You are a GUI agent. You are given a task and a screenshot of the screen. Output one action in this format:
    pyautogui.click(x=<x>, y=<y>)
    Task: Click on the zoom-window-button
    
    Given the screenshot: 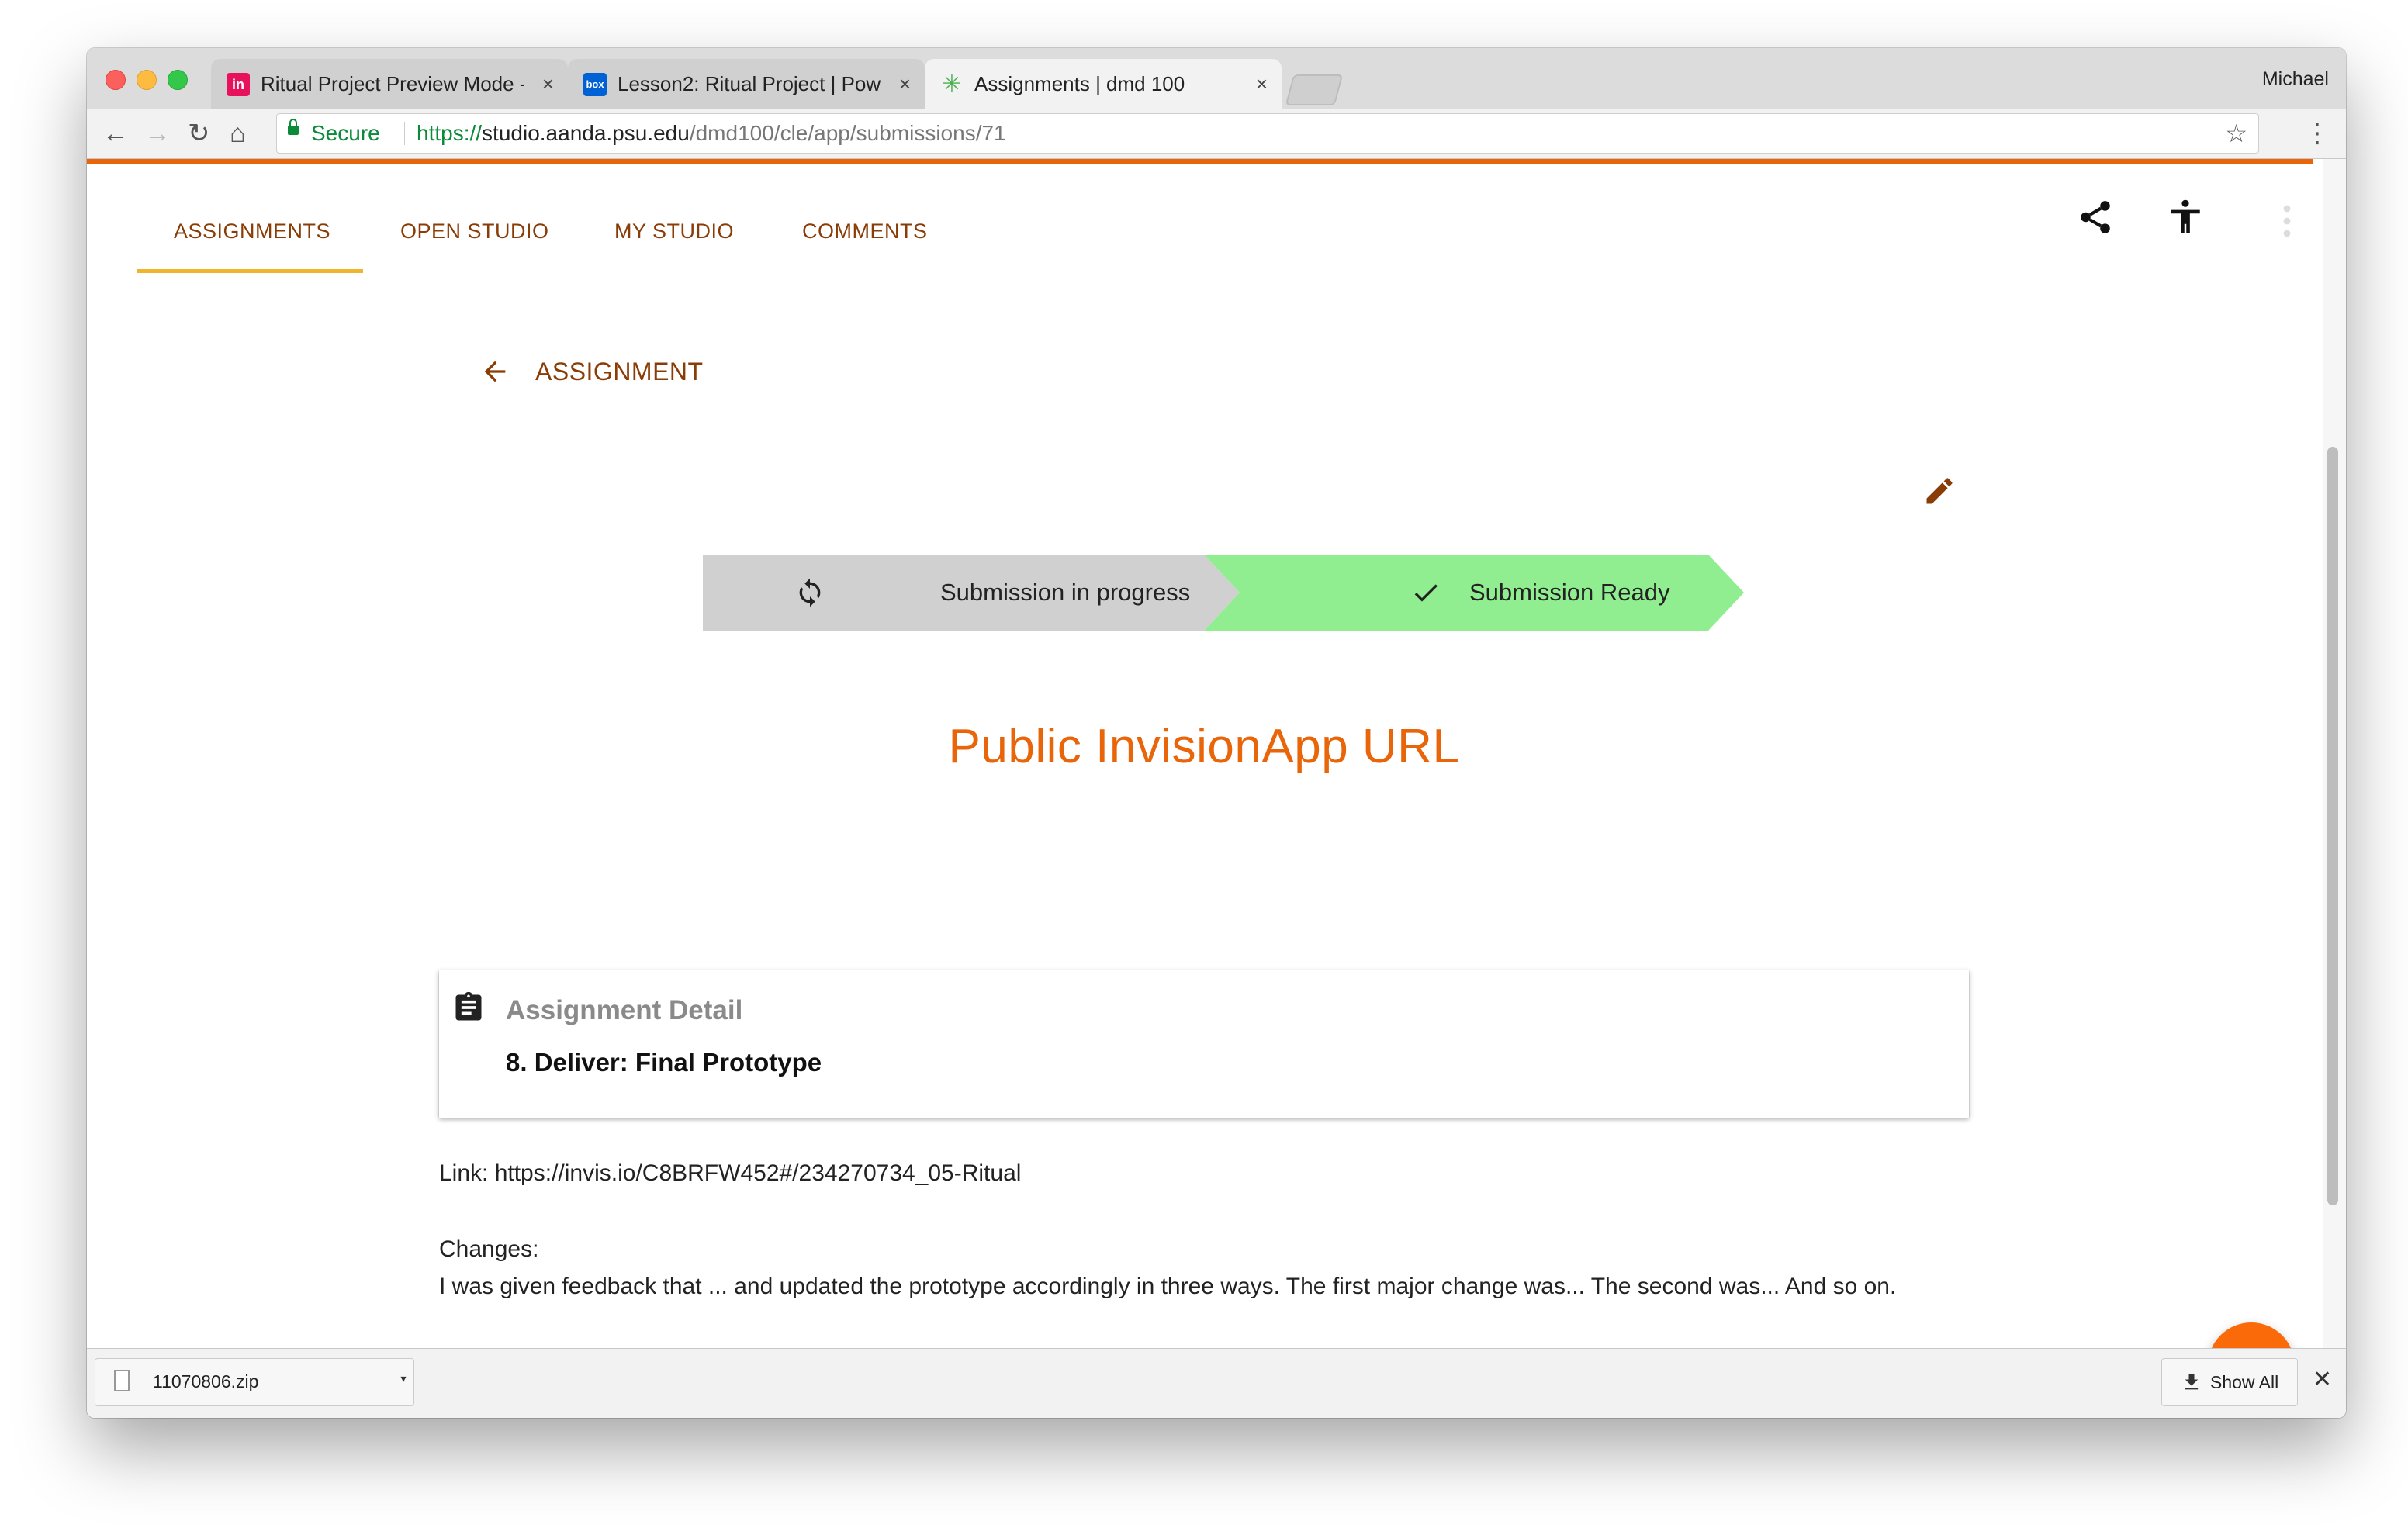 What is the action you would take?
    pyautogui.click(x=178, y=80)
    